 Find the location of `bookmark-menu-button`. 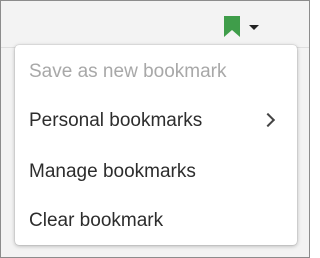

bookmark-menu-button is located at coordinates (246, 26).